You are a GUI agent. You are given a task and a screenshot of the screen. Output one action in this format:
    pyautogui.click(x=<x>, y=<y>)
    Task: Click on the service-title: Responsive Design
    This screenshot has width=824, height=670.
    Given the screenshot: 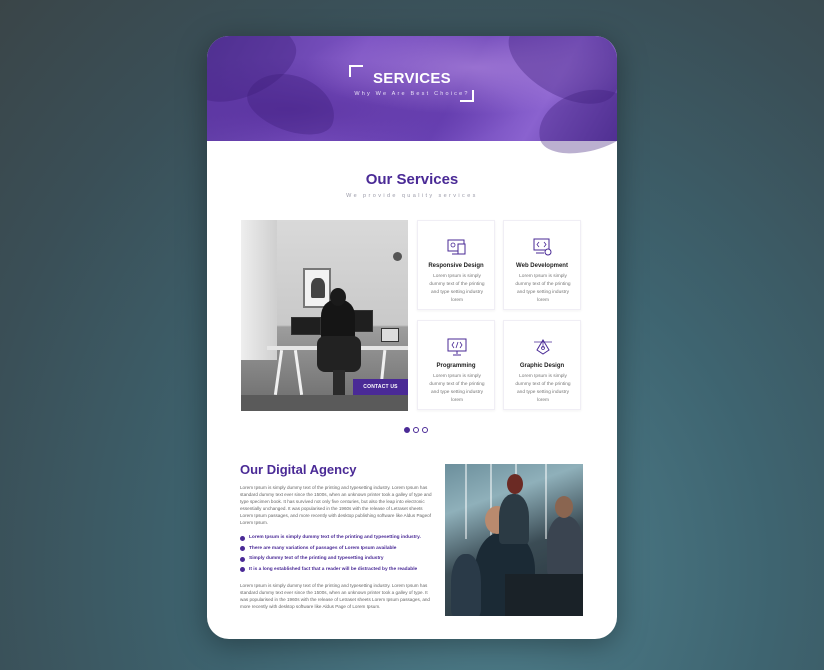 What is the action you would take?
    pyautogui.click(x=456, y=266)
    